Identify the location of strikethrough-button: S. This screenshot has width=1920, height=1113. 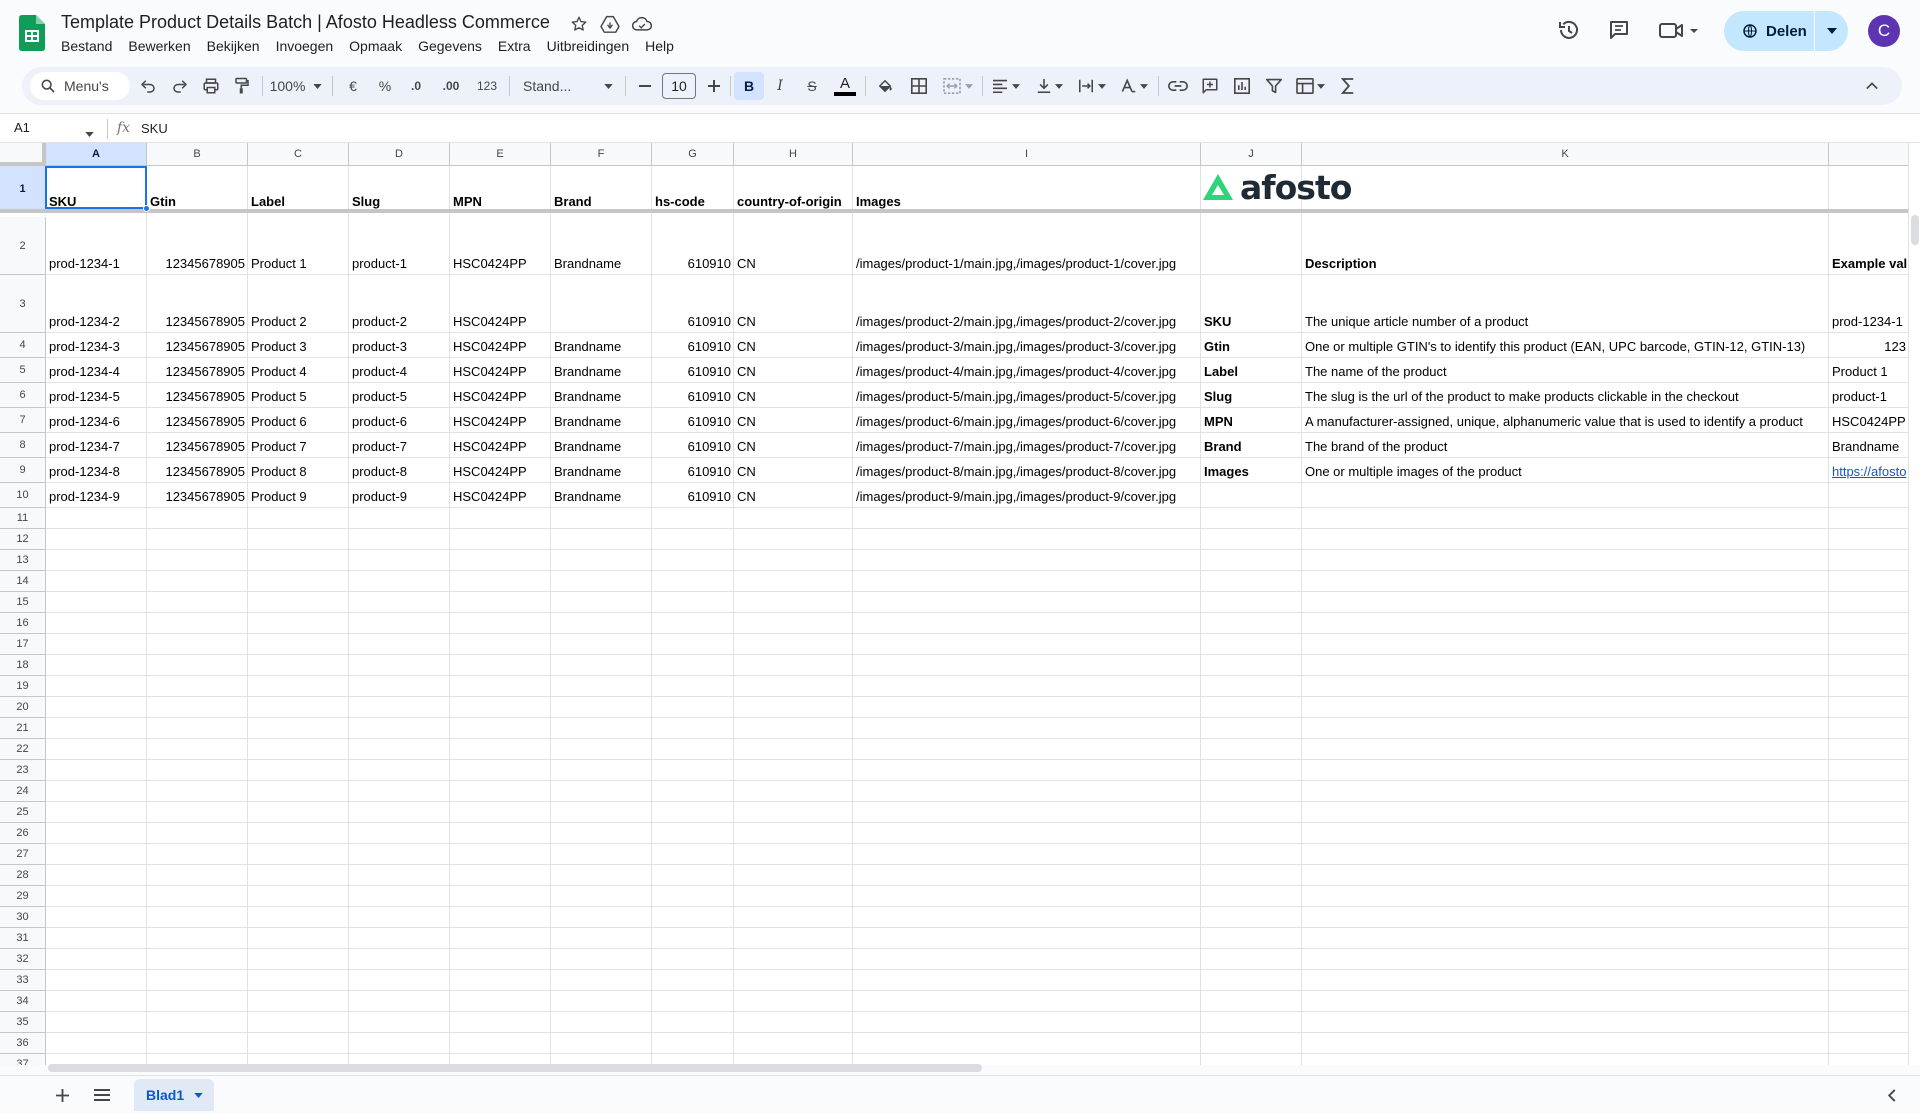
(812, 86).